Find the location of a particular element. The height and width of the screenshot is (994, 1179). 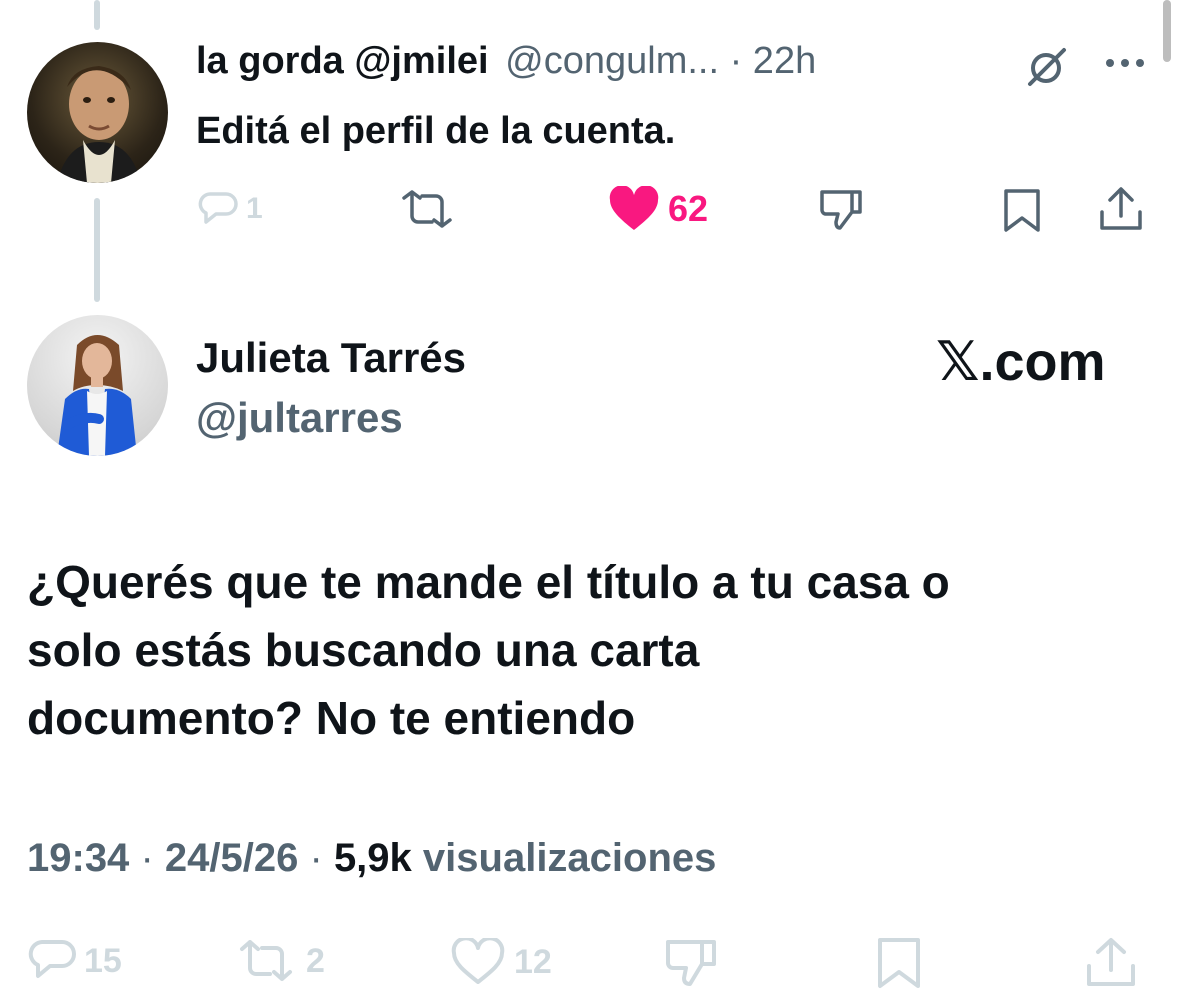

reply-like-count: 62 is located at coordinates (688, 208).